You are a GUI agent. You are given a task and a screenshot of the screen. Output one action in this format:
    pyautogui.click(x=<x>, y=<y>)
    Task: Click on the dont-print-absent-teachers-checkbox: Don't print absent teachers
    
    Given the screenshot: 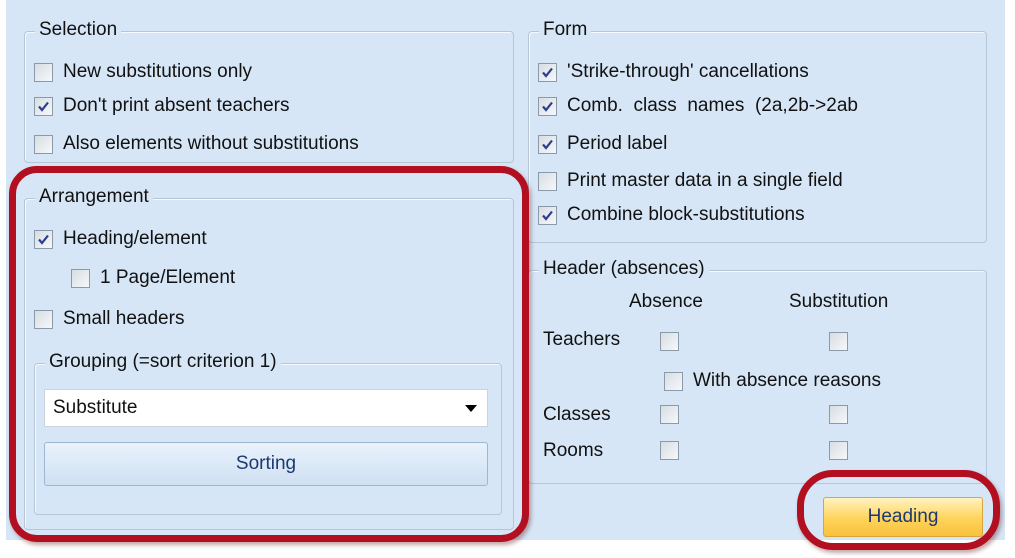 What is the action you would take?
    pyautogui.click(x=161, y=106)
    